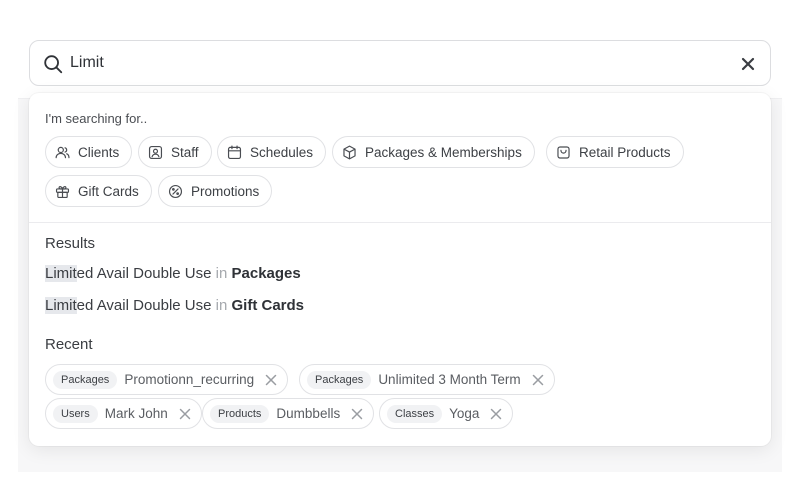 This screenshot has height=500, width=800. I want to click on result-item: Limited Avail Double Use in Packages, so click(173, 273).